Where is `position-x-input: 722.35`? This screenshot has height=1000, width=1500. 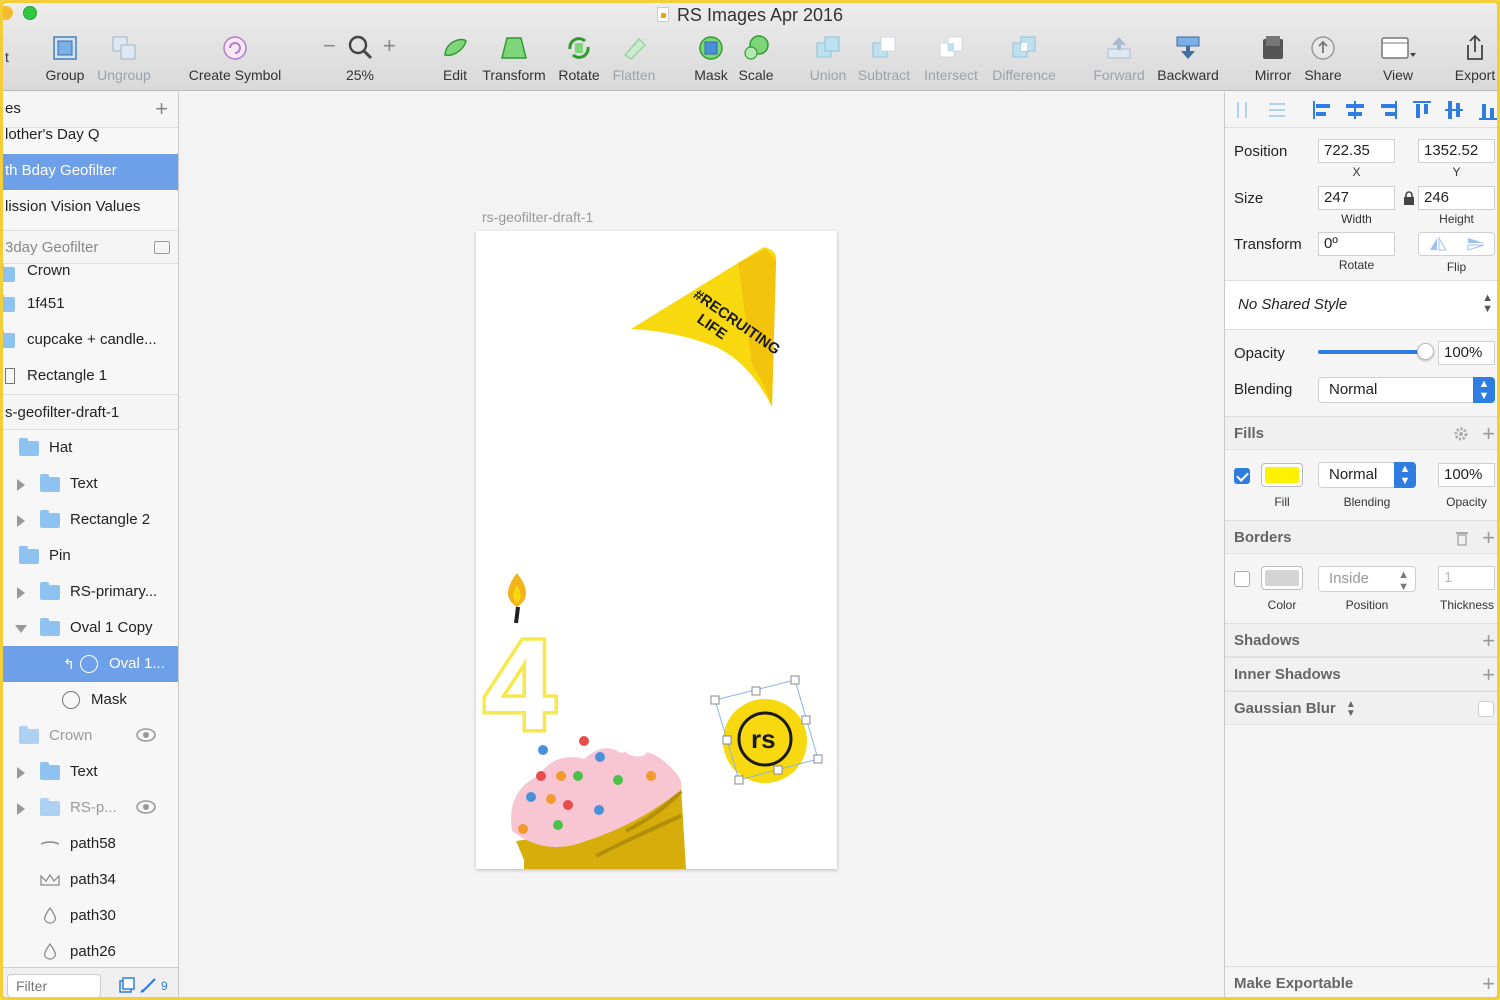
position-x-input: 722.35 is located at coordinates (1356, 151).